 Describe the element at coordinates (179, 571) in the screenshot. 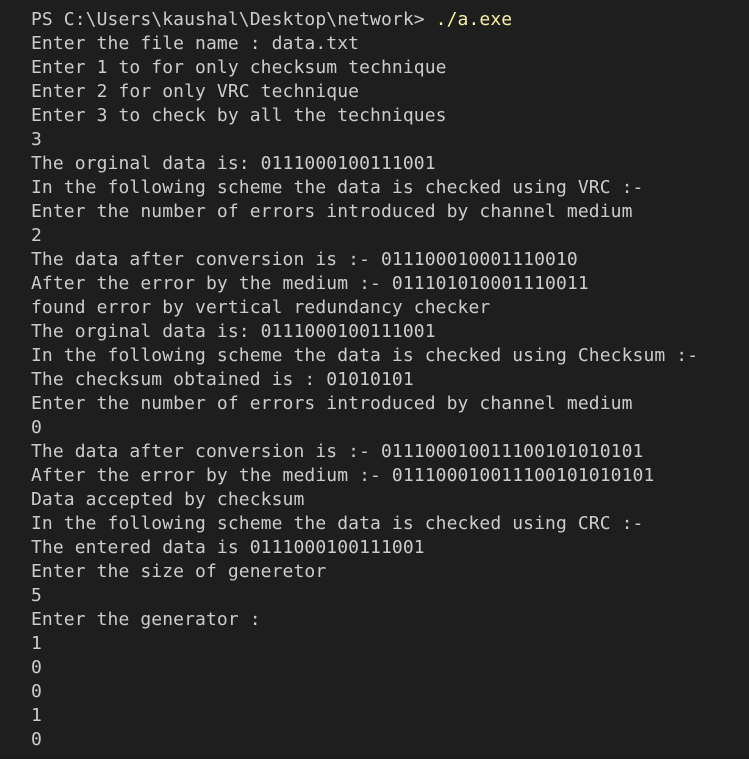

I see `output-line: Enter the size of generetor` at that location.